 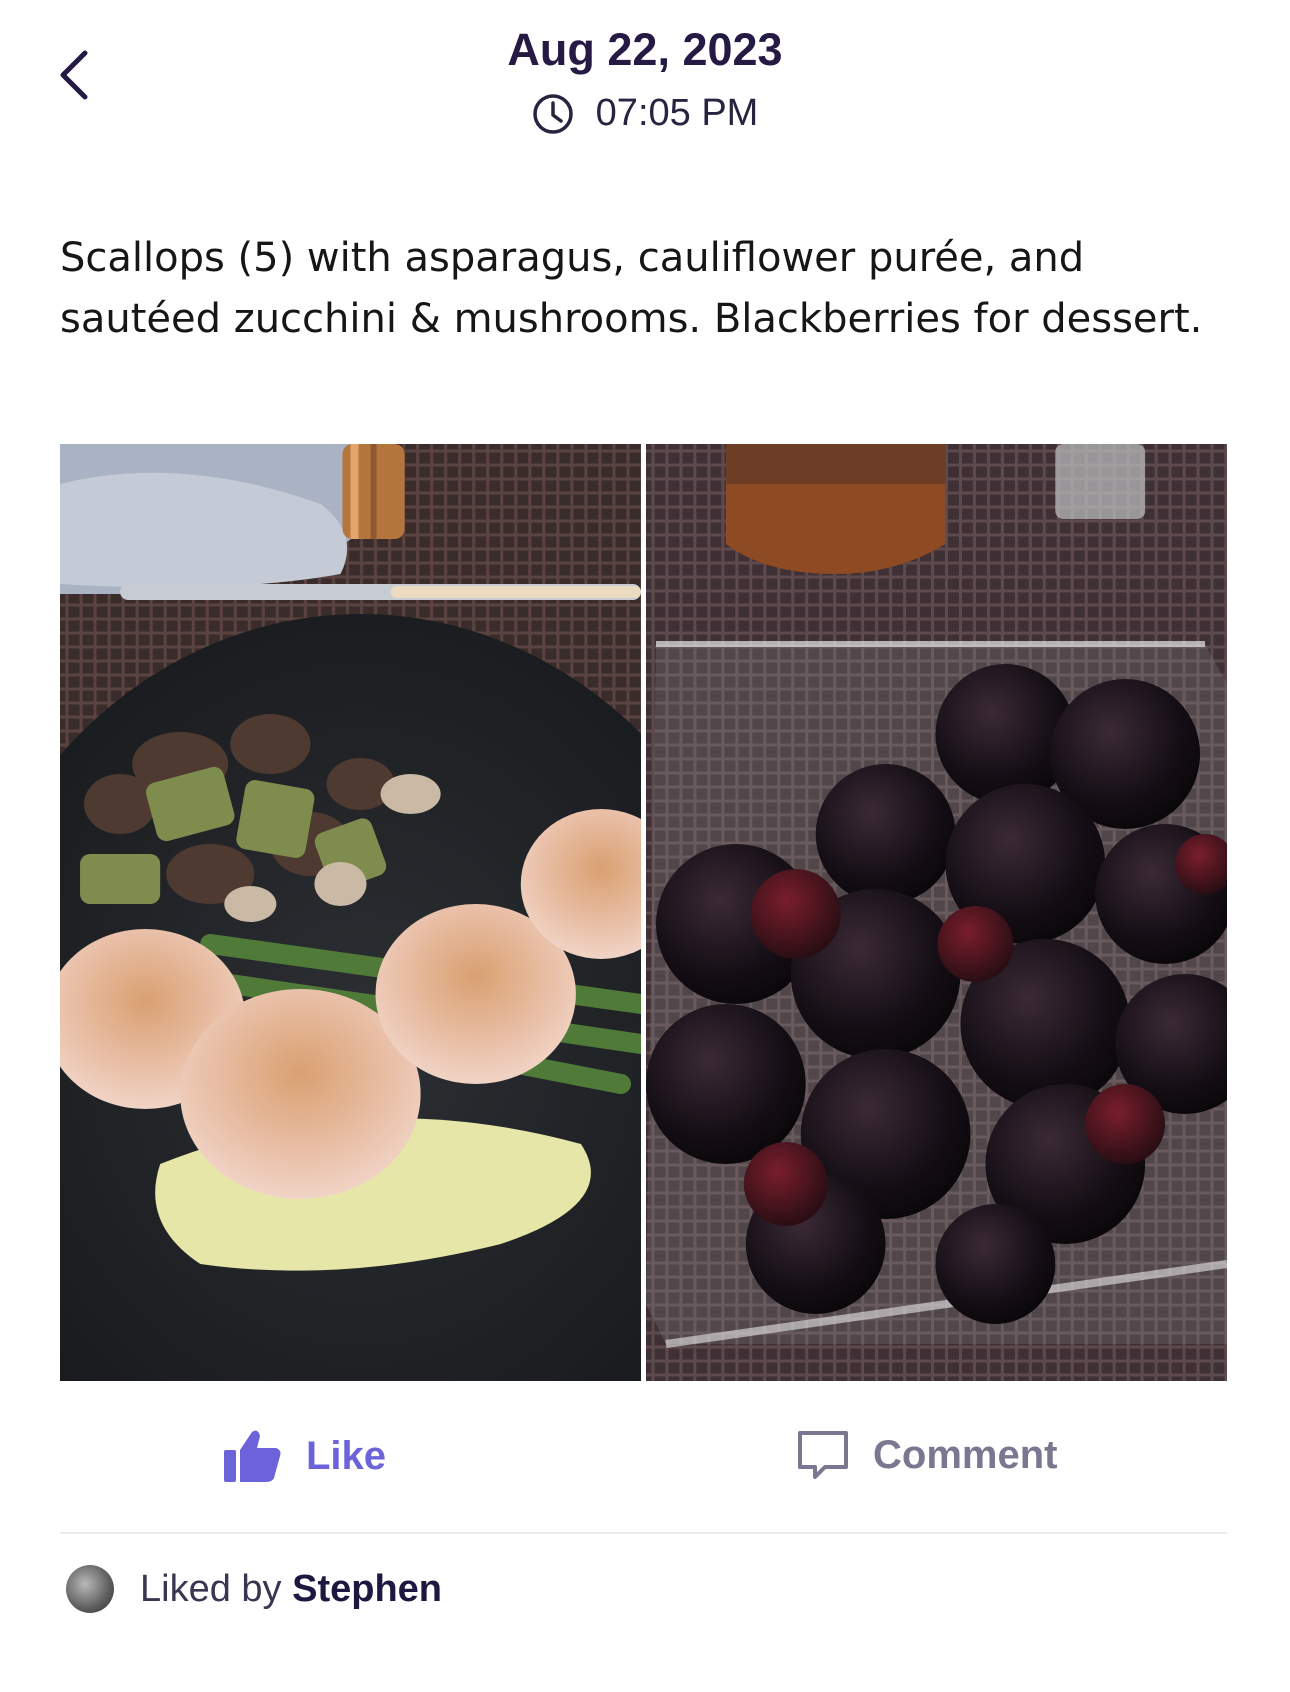 What do you see at coordinates (645, 49) in the screenshot?
I see `post-date: Aug 22, 2023` at bounding box center [645, 49].